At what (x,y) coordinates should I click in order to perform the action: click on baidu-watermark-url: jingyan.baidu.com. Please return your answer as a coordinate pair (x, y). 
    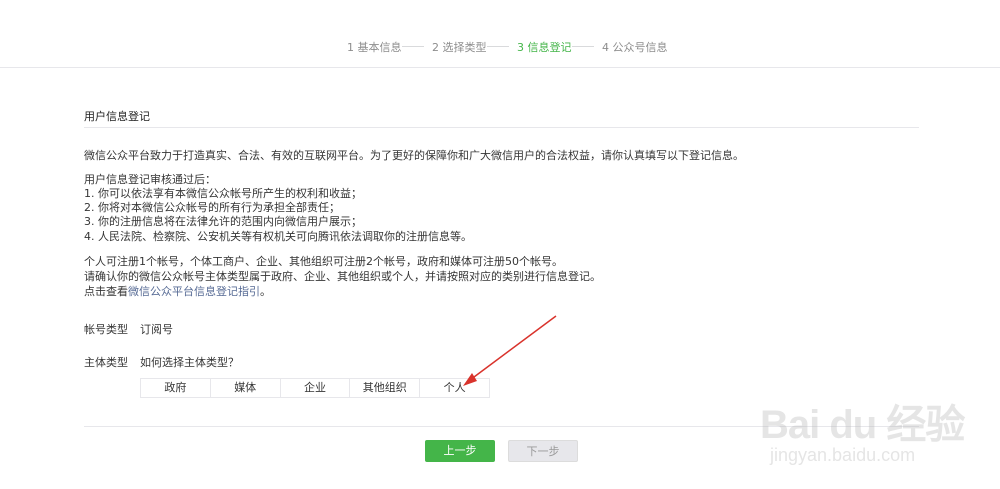
    Looking at the image, I should click on (843, 455).